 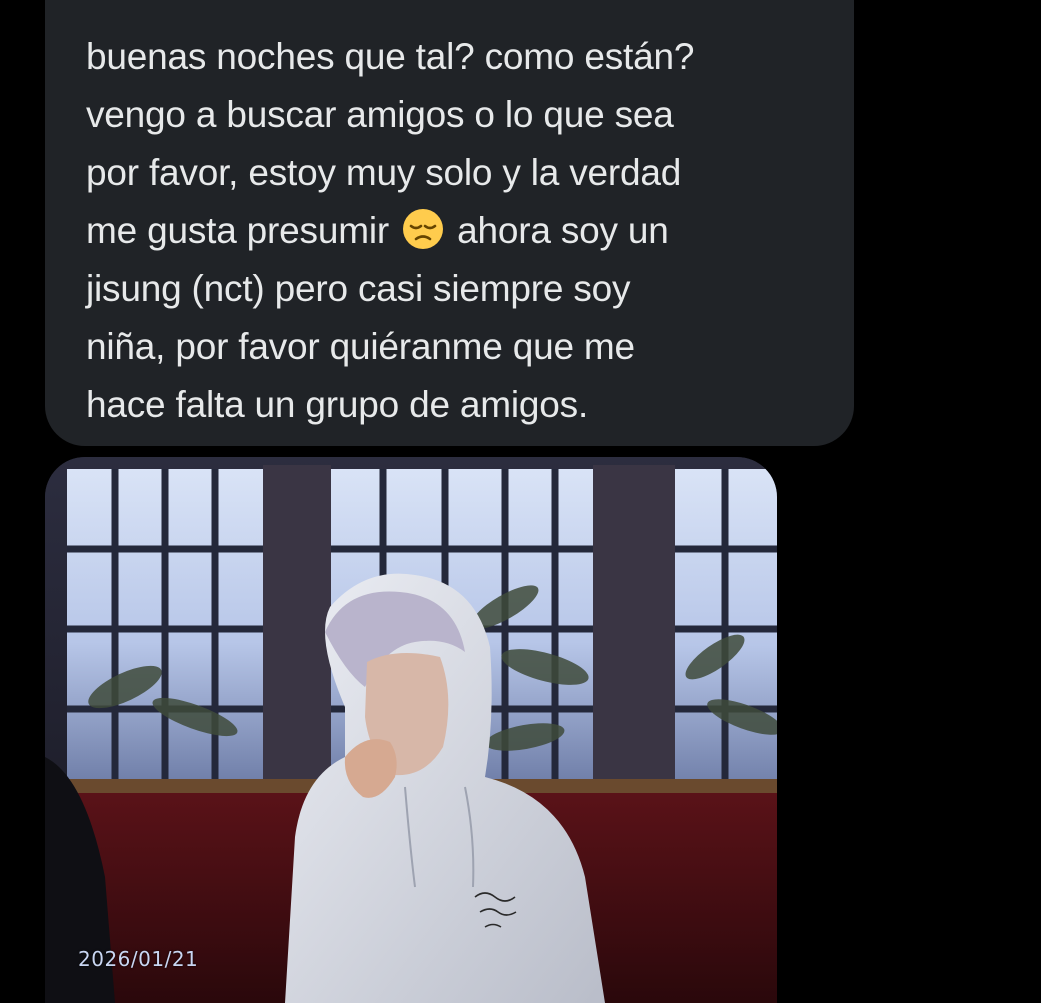 What do you see at coordinates (423, 229) in the screenshot?
I see `disappointed-face-emoji-icon` at bounding box center [423, 229].